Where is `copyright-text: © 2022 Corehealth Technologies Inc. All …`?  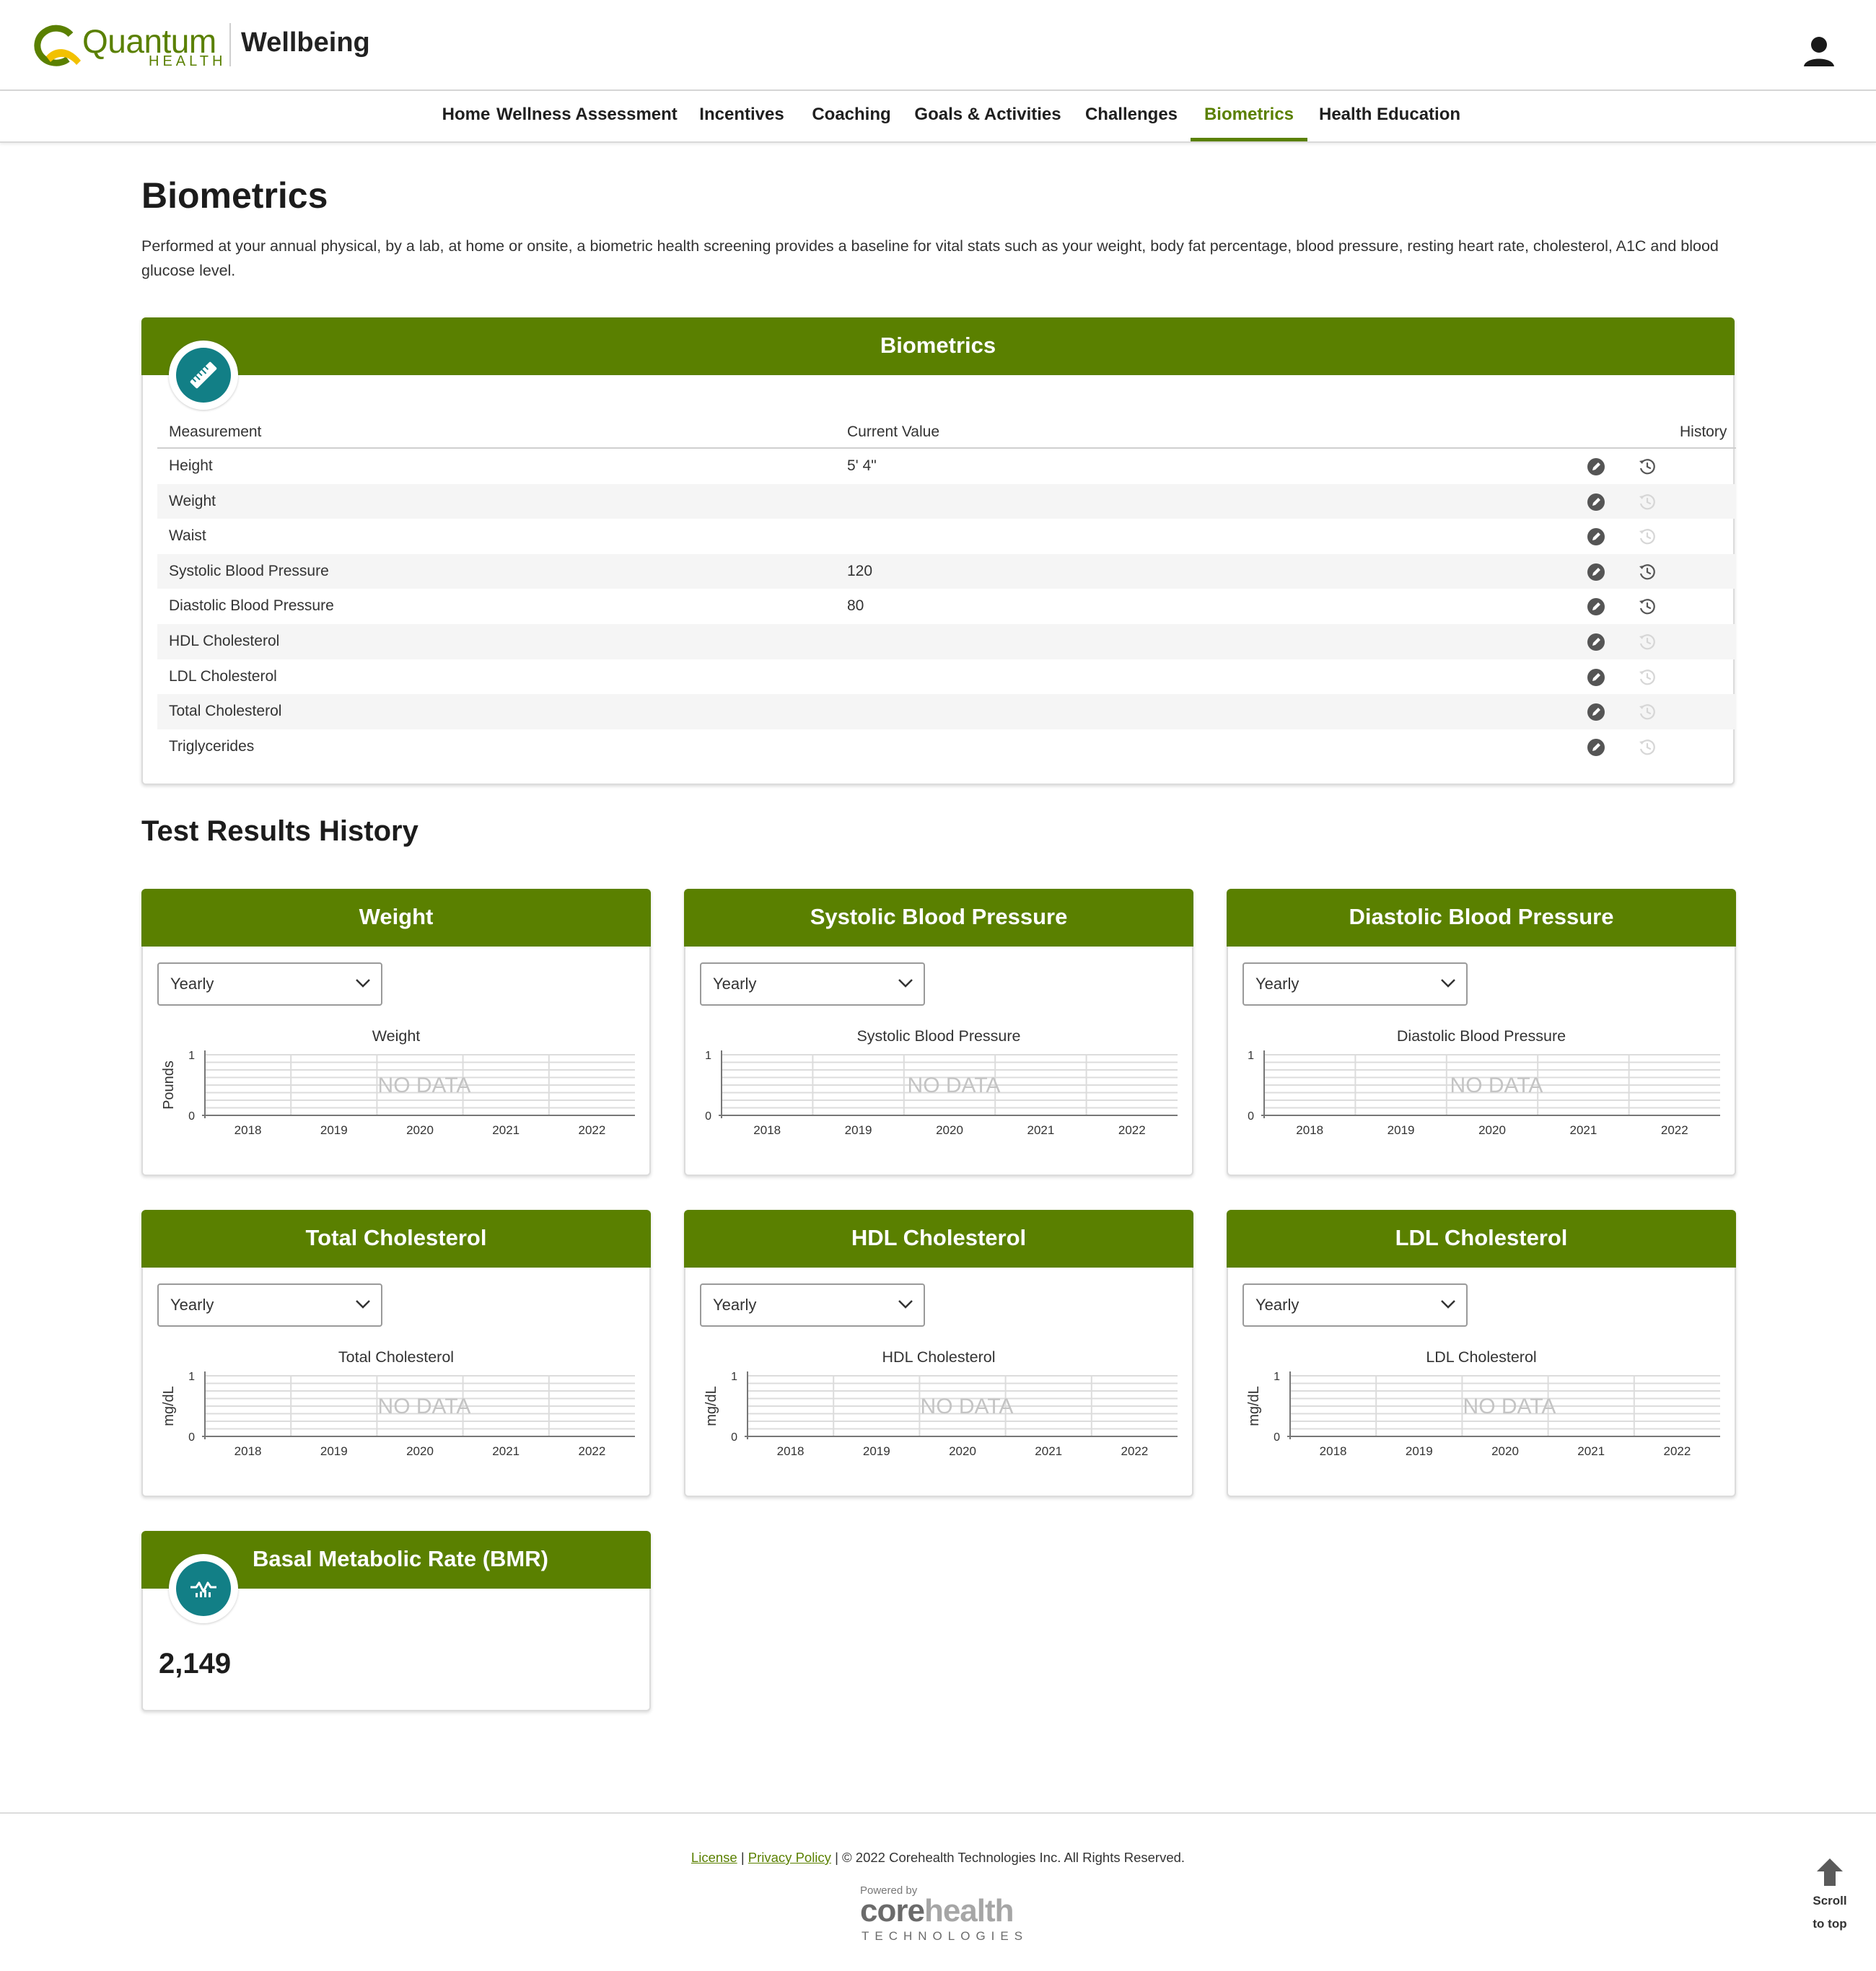
copyright-text: © 2022 Corehealth Technologies Inc. All … is located at coordinates (1014, 1857).